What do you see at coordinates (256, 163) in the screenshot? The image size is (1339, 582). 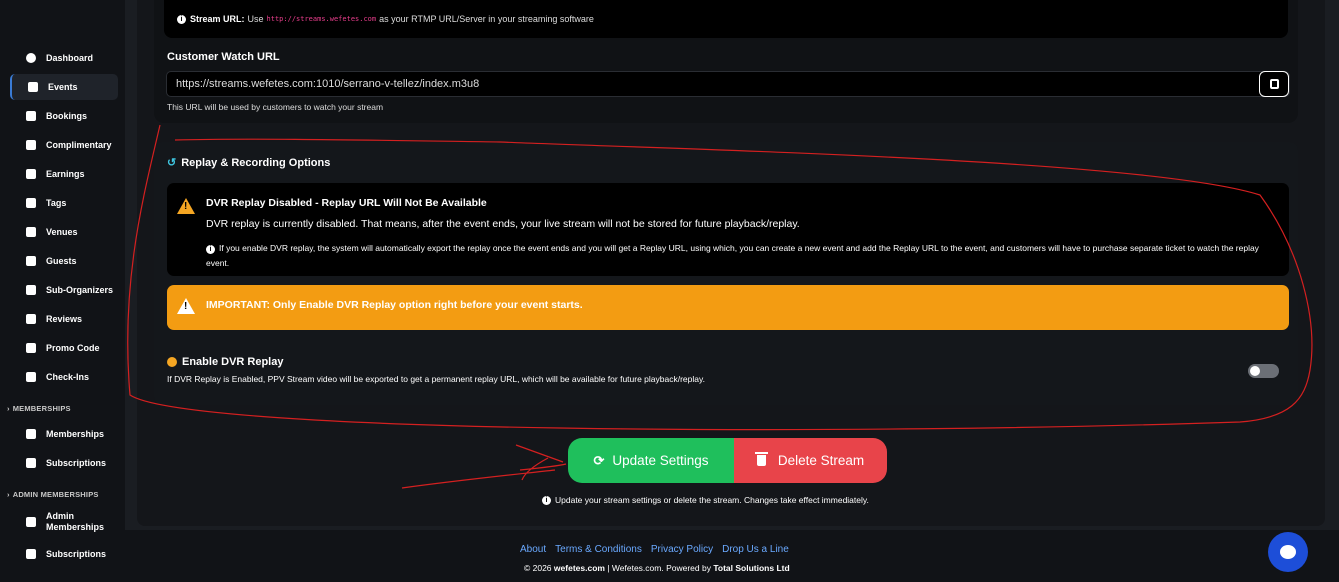 I see `replay-title-text: Replay & Recording Options` at bounding box center [256, 163].